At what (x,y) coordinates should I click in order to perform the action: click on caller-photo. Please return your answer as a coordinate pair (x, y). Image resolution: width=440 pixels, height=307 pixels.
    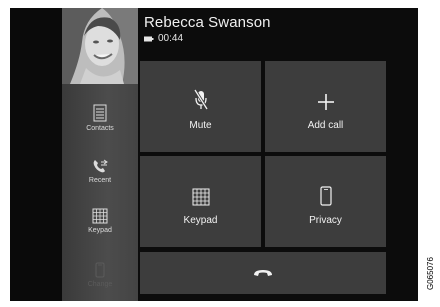
    Looking at the image, I should click on (100, 46).